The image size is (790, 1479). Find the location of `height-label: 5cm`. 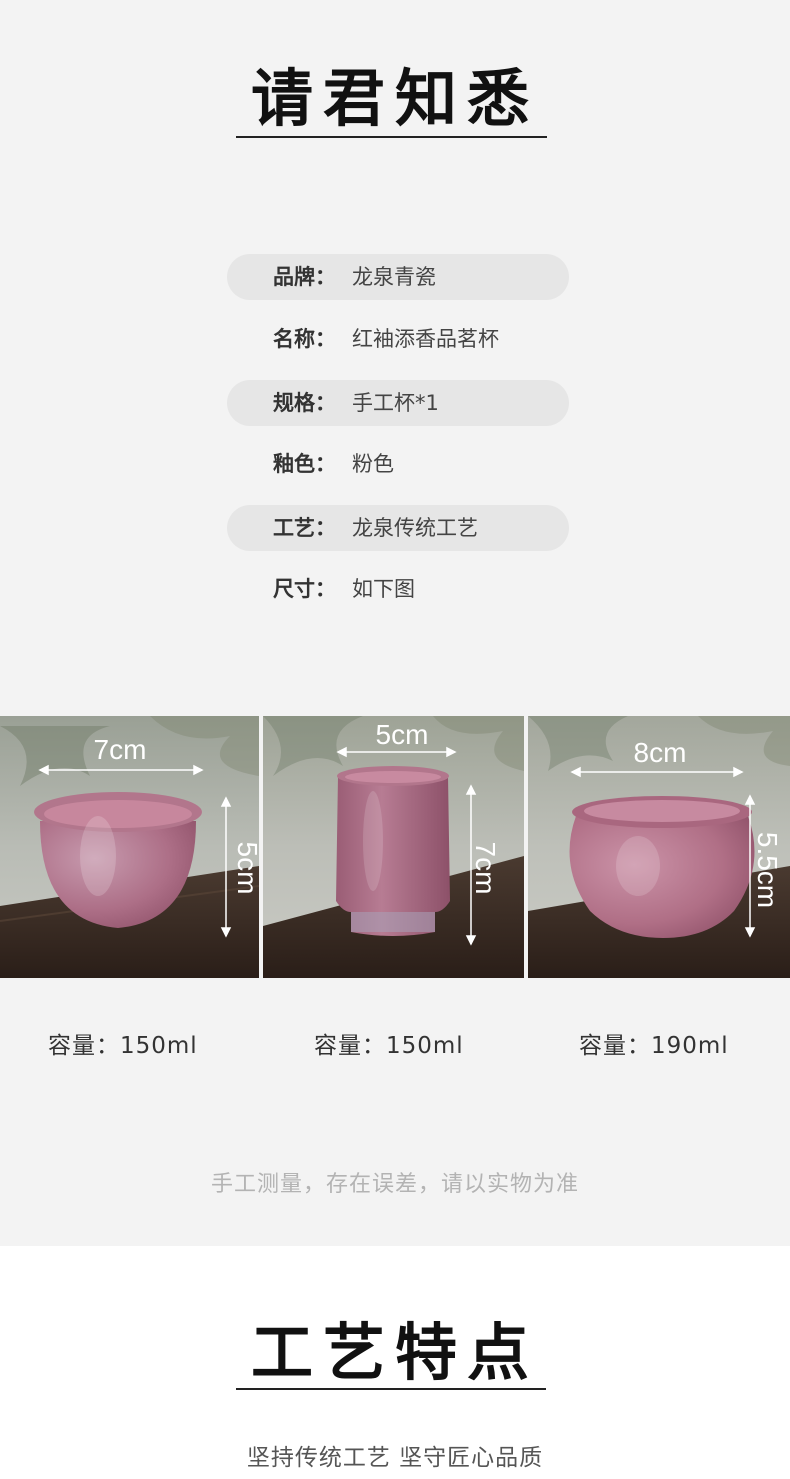

height-label: 5cm is located at coordinates (247, 868).